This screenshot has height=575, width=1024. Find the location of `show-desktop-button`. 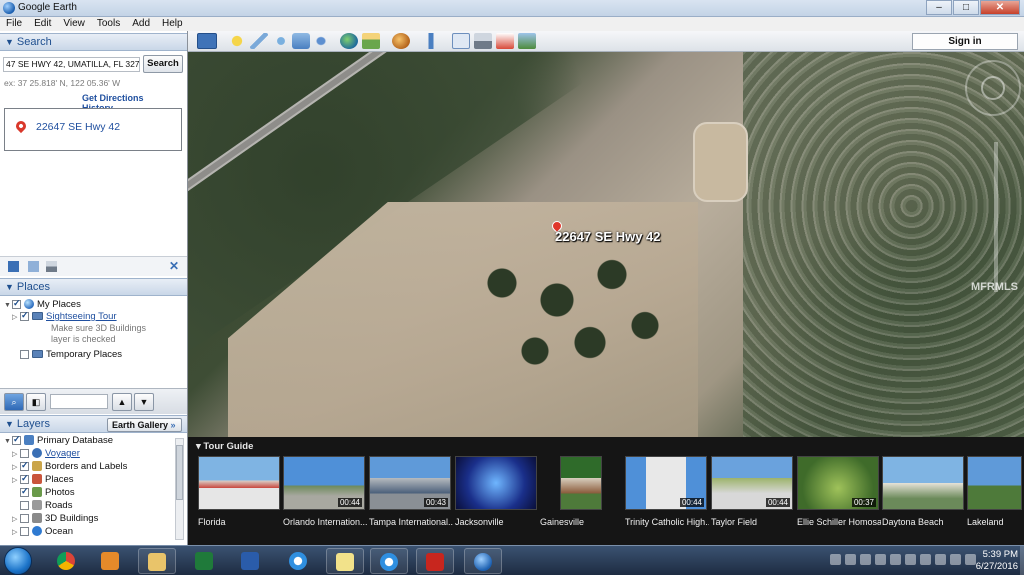

show-desktop-button is located at coordinates (1022, 560).